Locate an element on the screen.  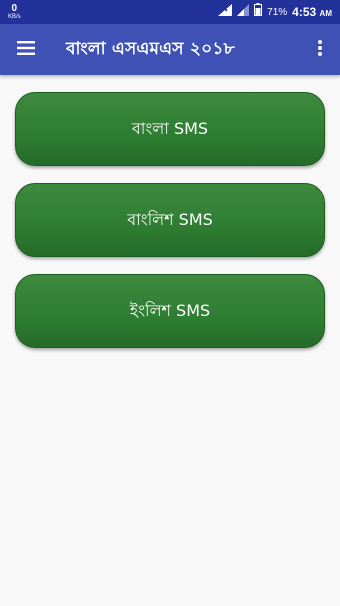
button-label: ইংলিশ SMS is located at coordinates (170, 310).